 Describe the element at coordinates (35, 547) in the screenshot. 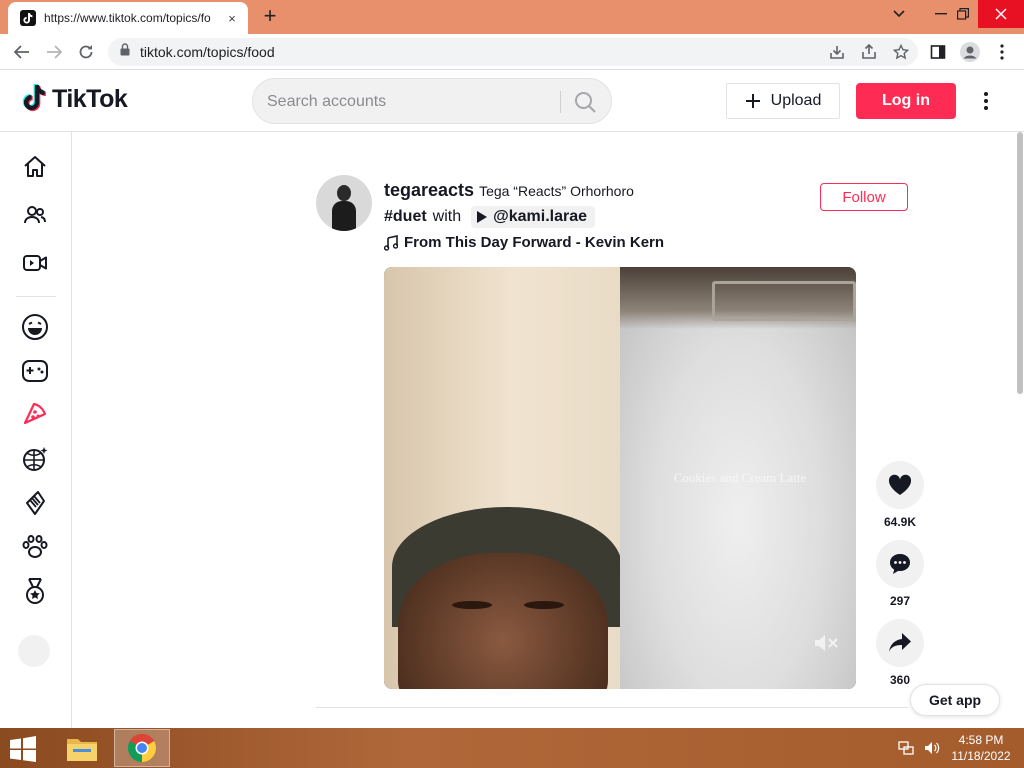

I see `animals-icon` at that location.